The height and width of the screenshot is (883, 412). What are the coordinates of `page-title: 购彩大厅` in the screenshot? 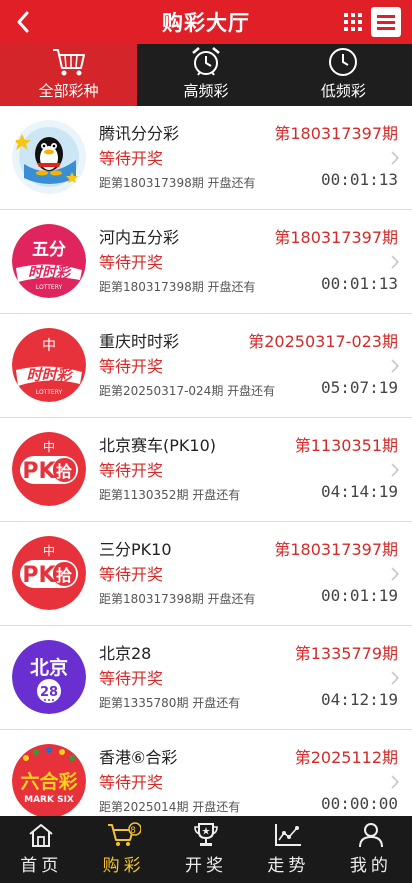 It's located at (206, 23).